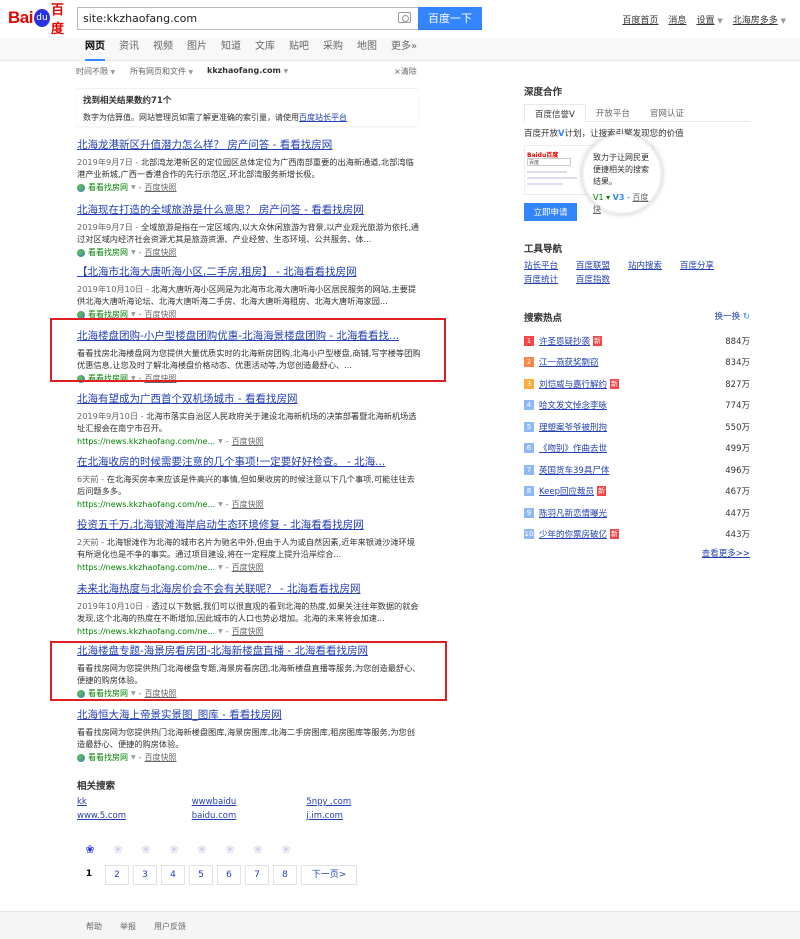  I want to click on user-link: 北海房多多 ▼, so click(759, 19).